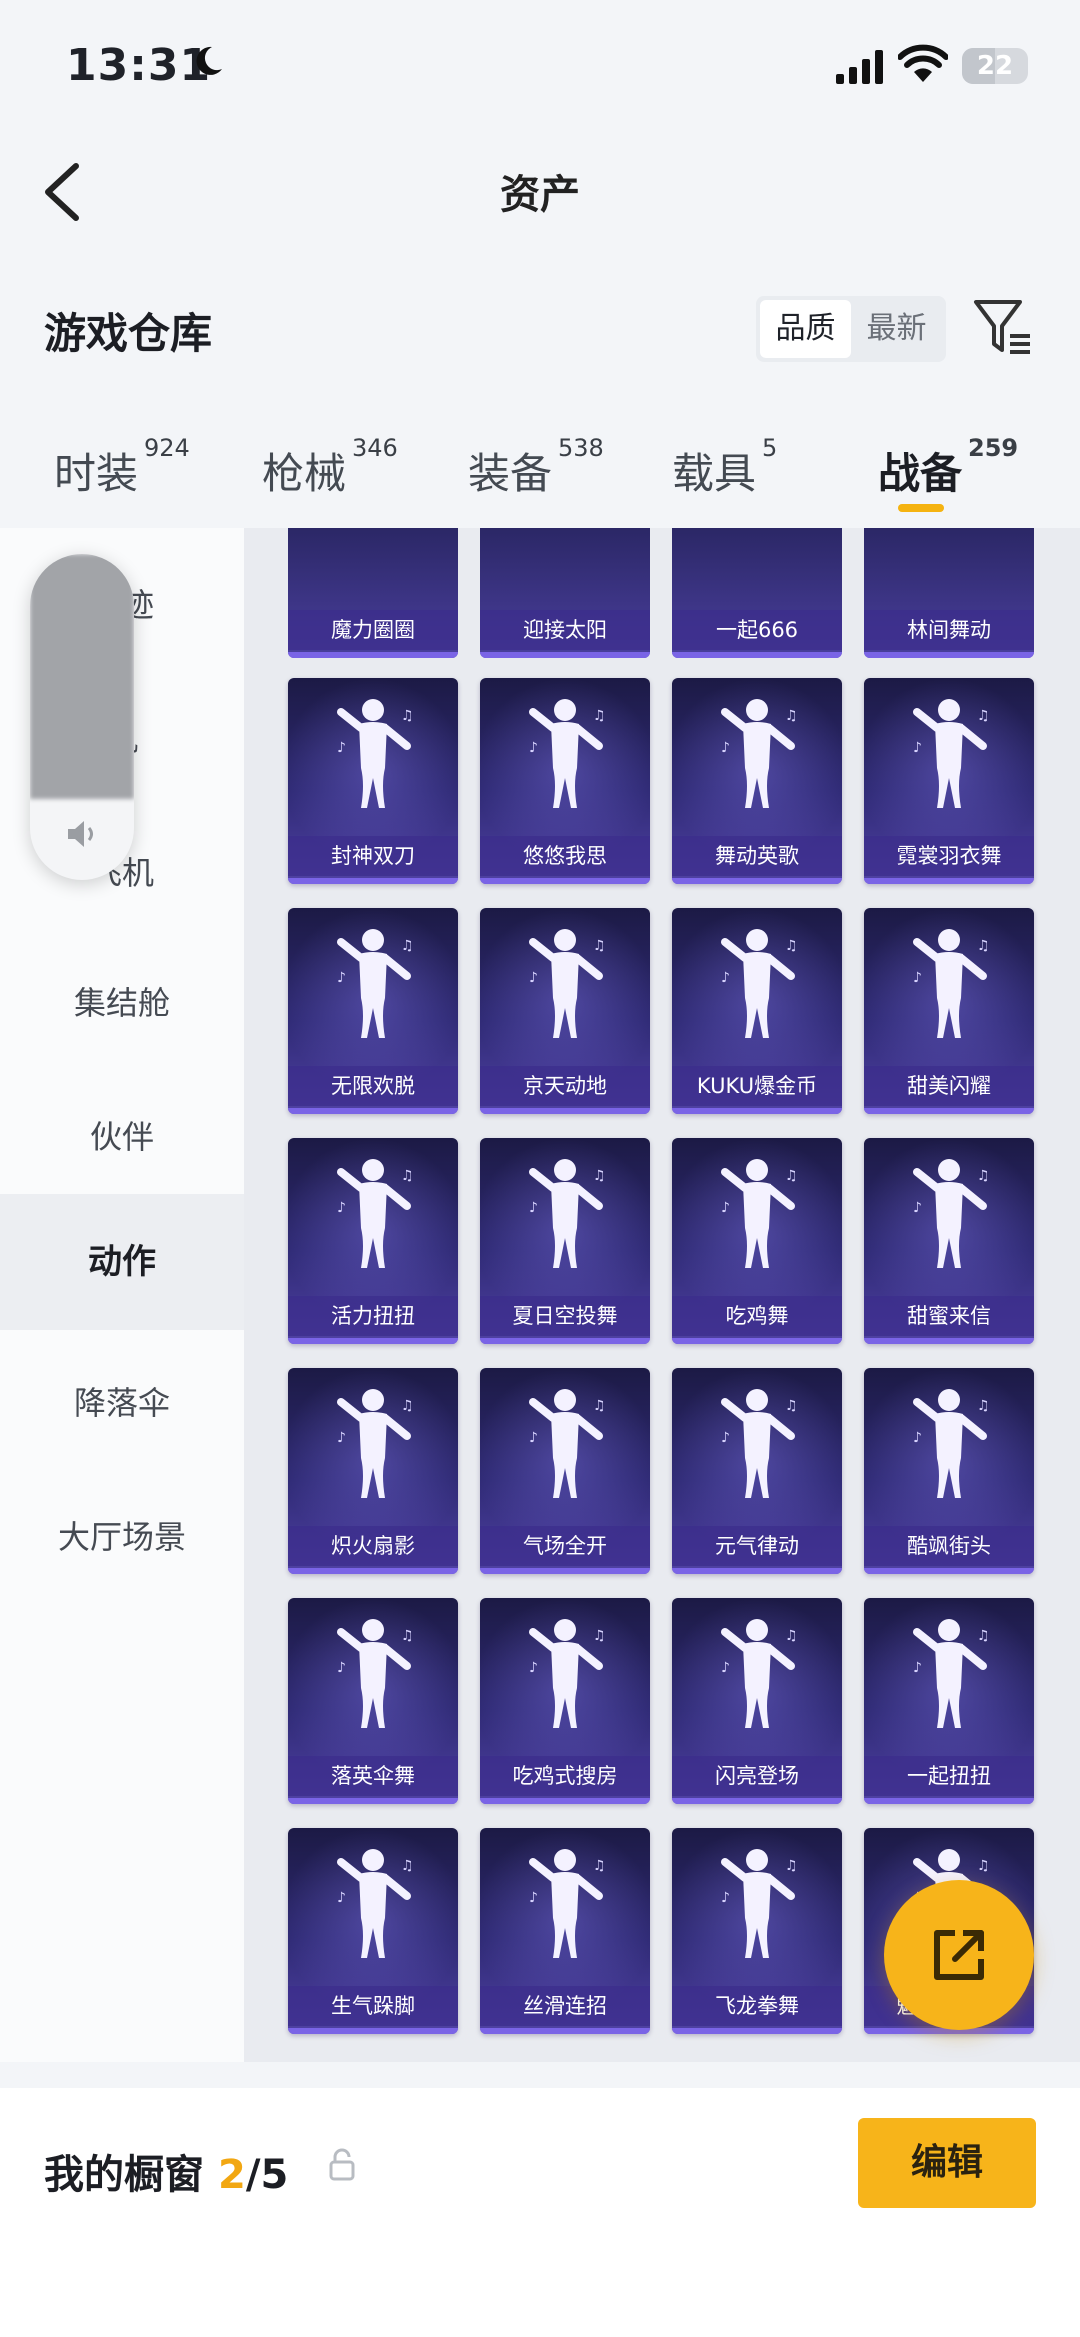 The width and height of the screenshot is (1080, 2337). I want to click on emote-name: 封神双刀, so click(373, 856).